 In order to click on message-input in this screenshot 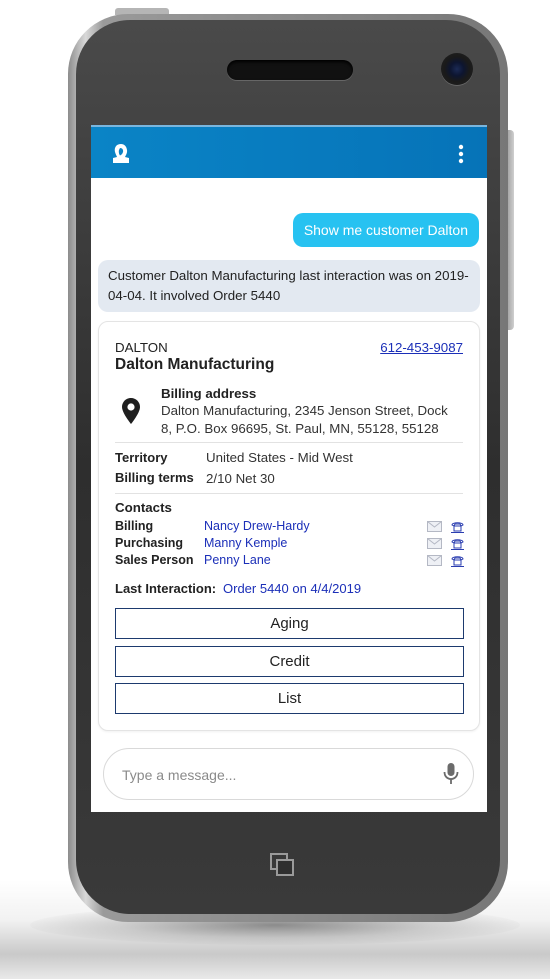, I will do `click(272, 775)`.